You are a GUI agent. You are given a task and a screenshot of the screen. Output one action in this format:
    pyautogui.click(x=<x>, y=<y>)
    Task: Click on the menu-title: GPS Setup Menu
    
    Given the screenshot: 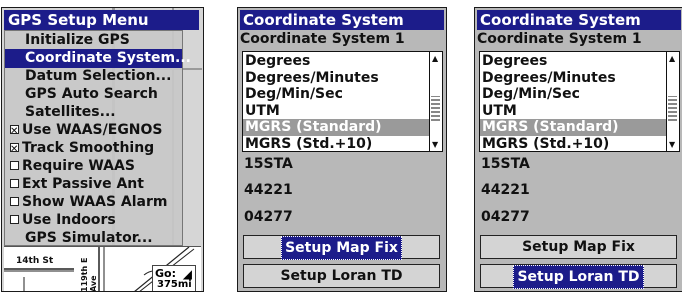 What is the action you would take?
    pyautogui.click(x=101, y=20)
    